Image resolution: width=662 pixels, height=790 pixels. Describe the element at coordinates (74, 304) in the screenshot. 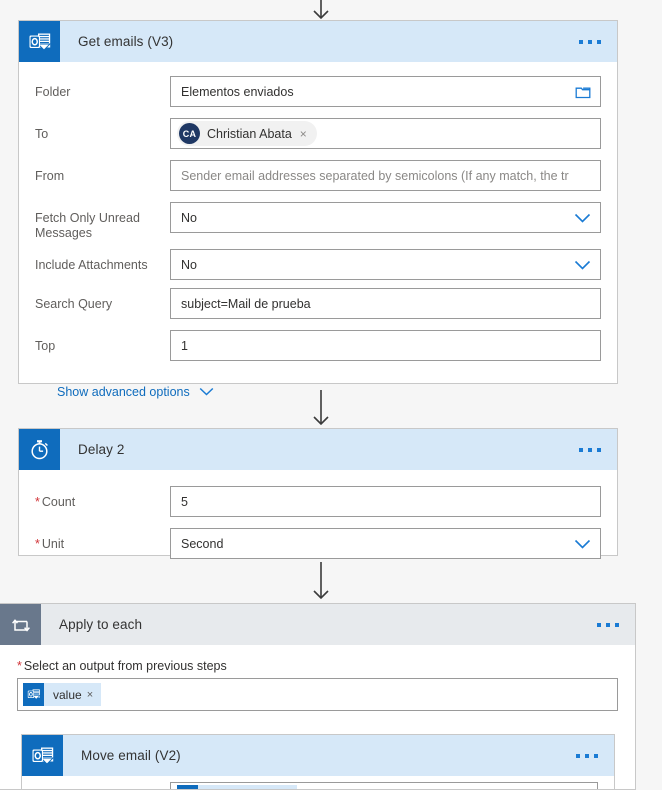

I see `field-label-search-query: Search Query` at that location.